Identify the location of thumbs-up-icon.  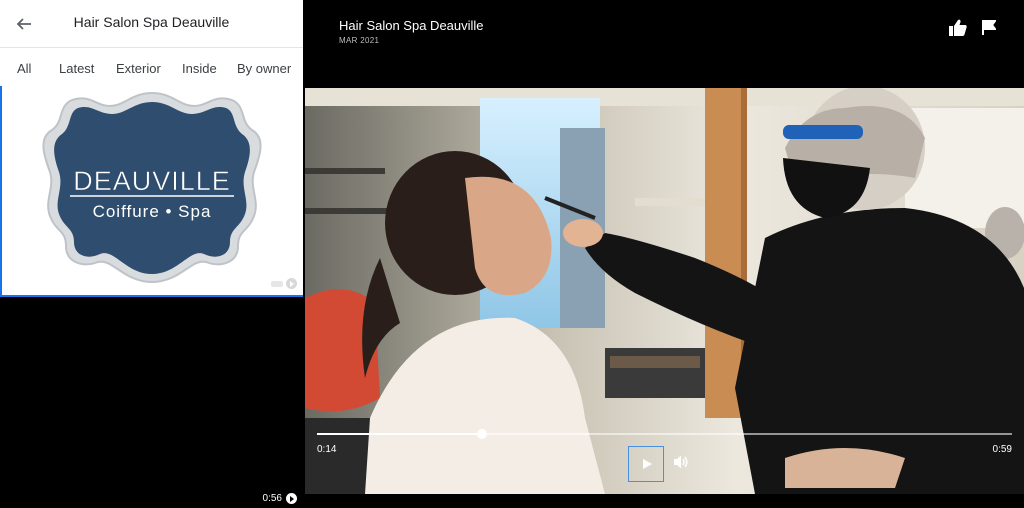
(958, 27).